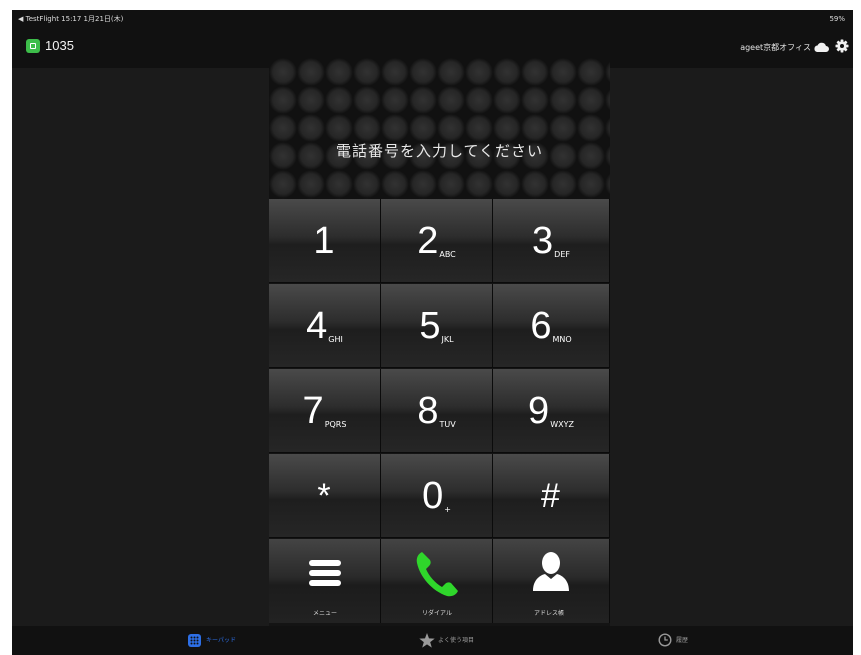  Describe the element at coordinates (428, 241) in the screenshot. I see `key-digit: 2` at that location.